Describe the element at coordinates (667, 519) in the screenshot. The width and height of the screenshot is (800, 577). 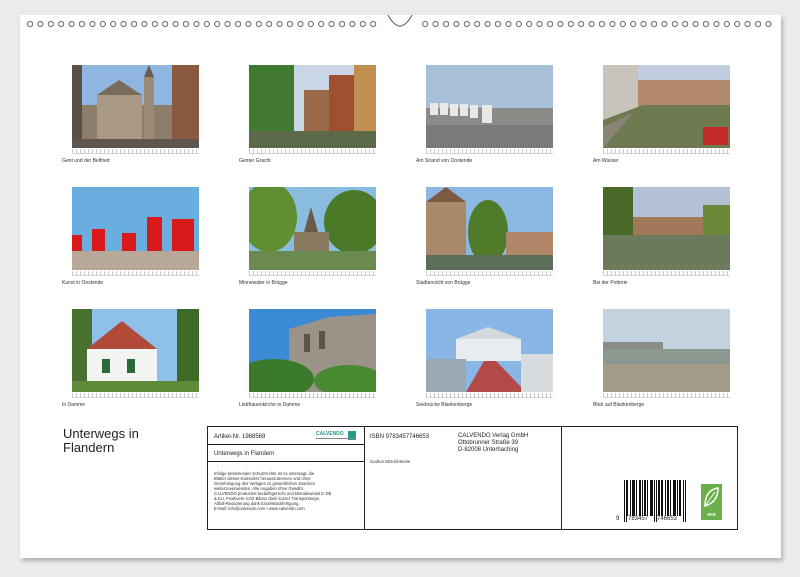
I see `barcode-digits-group2: 746653` at that location.